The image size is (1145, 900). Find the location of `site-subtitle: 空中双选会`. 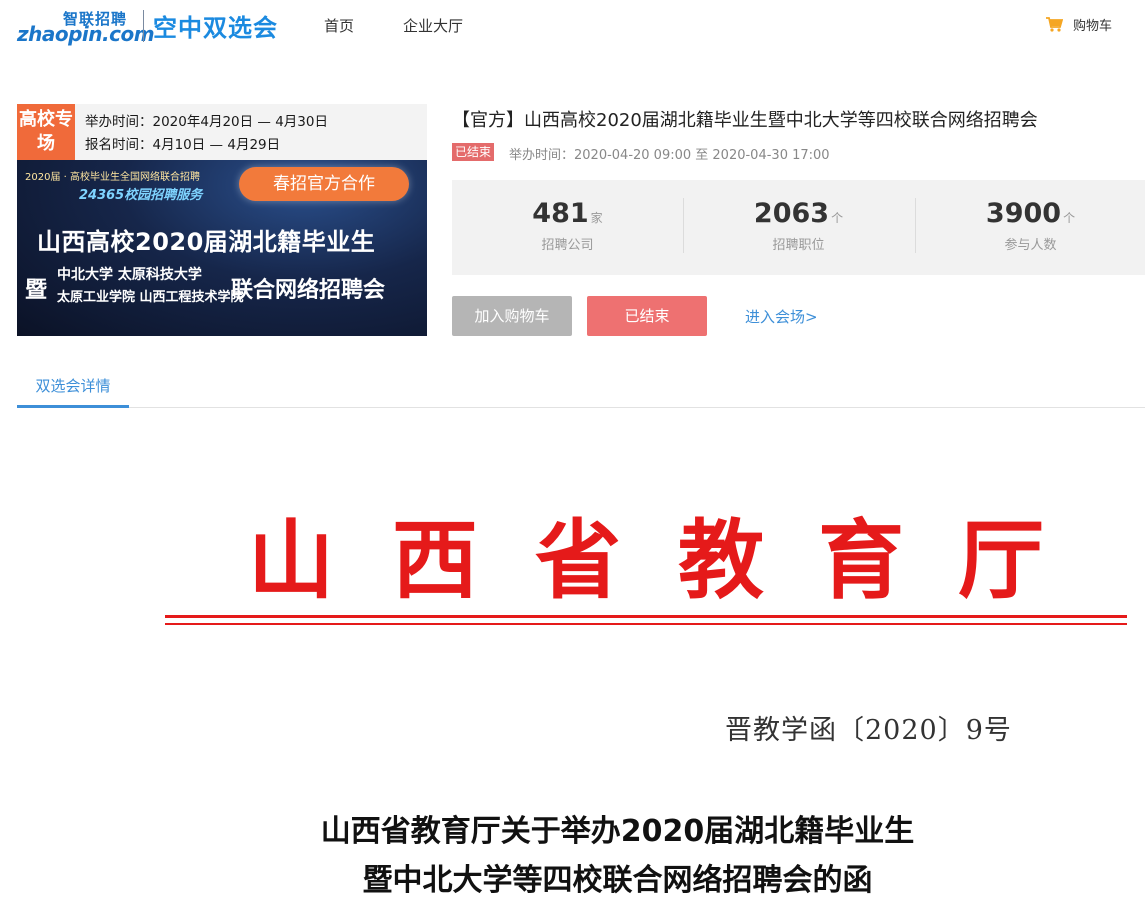

site-subtitle: 空中双选会 is located at coordinates (215, 25).